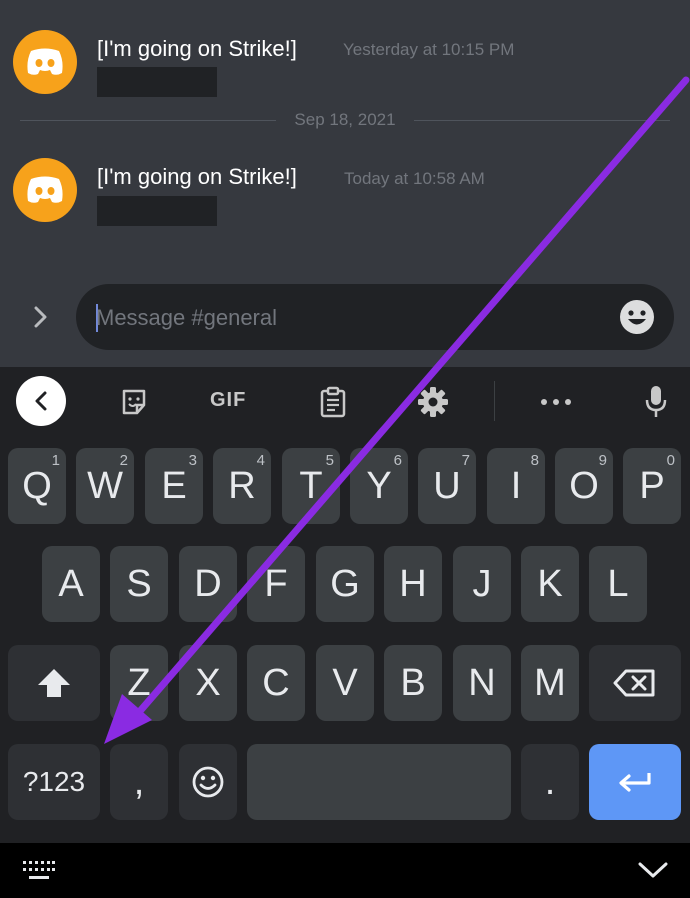 The height and width of the screenshot is (898, 690). I want to click on comma-key: ,, so click(139, 782).